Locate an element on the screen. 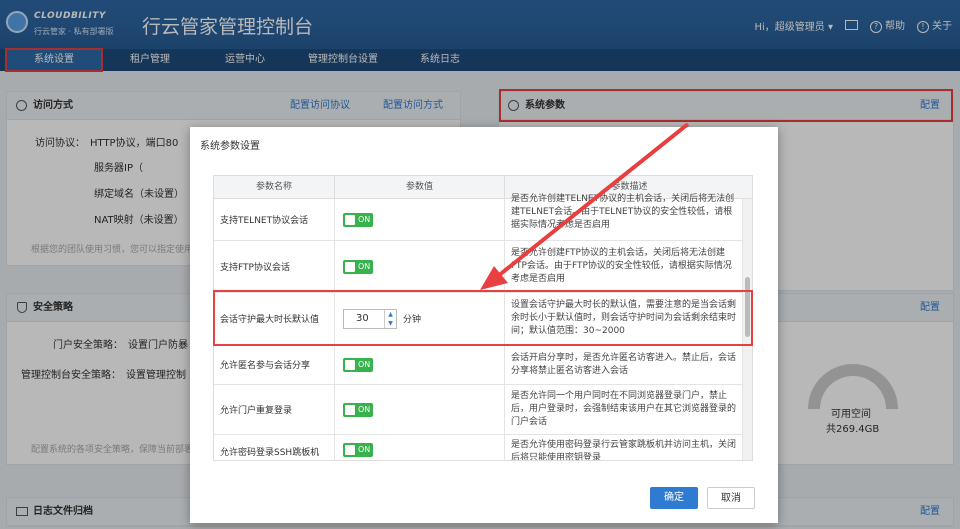 The image size is (960, 529). col-param-name: 参数名称 is located at coordinates (274, 187).